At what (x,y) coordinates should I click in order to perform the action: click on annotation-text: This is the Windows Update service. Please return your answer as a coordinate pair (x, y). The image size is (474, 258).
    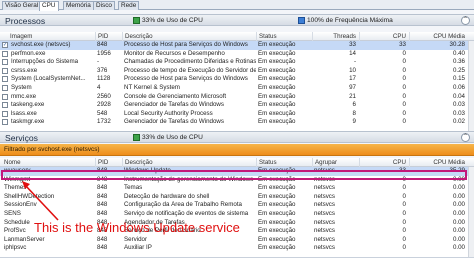
    Looking at the image, I should click on (137, 227).